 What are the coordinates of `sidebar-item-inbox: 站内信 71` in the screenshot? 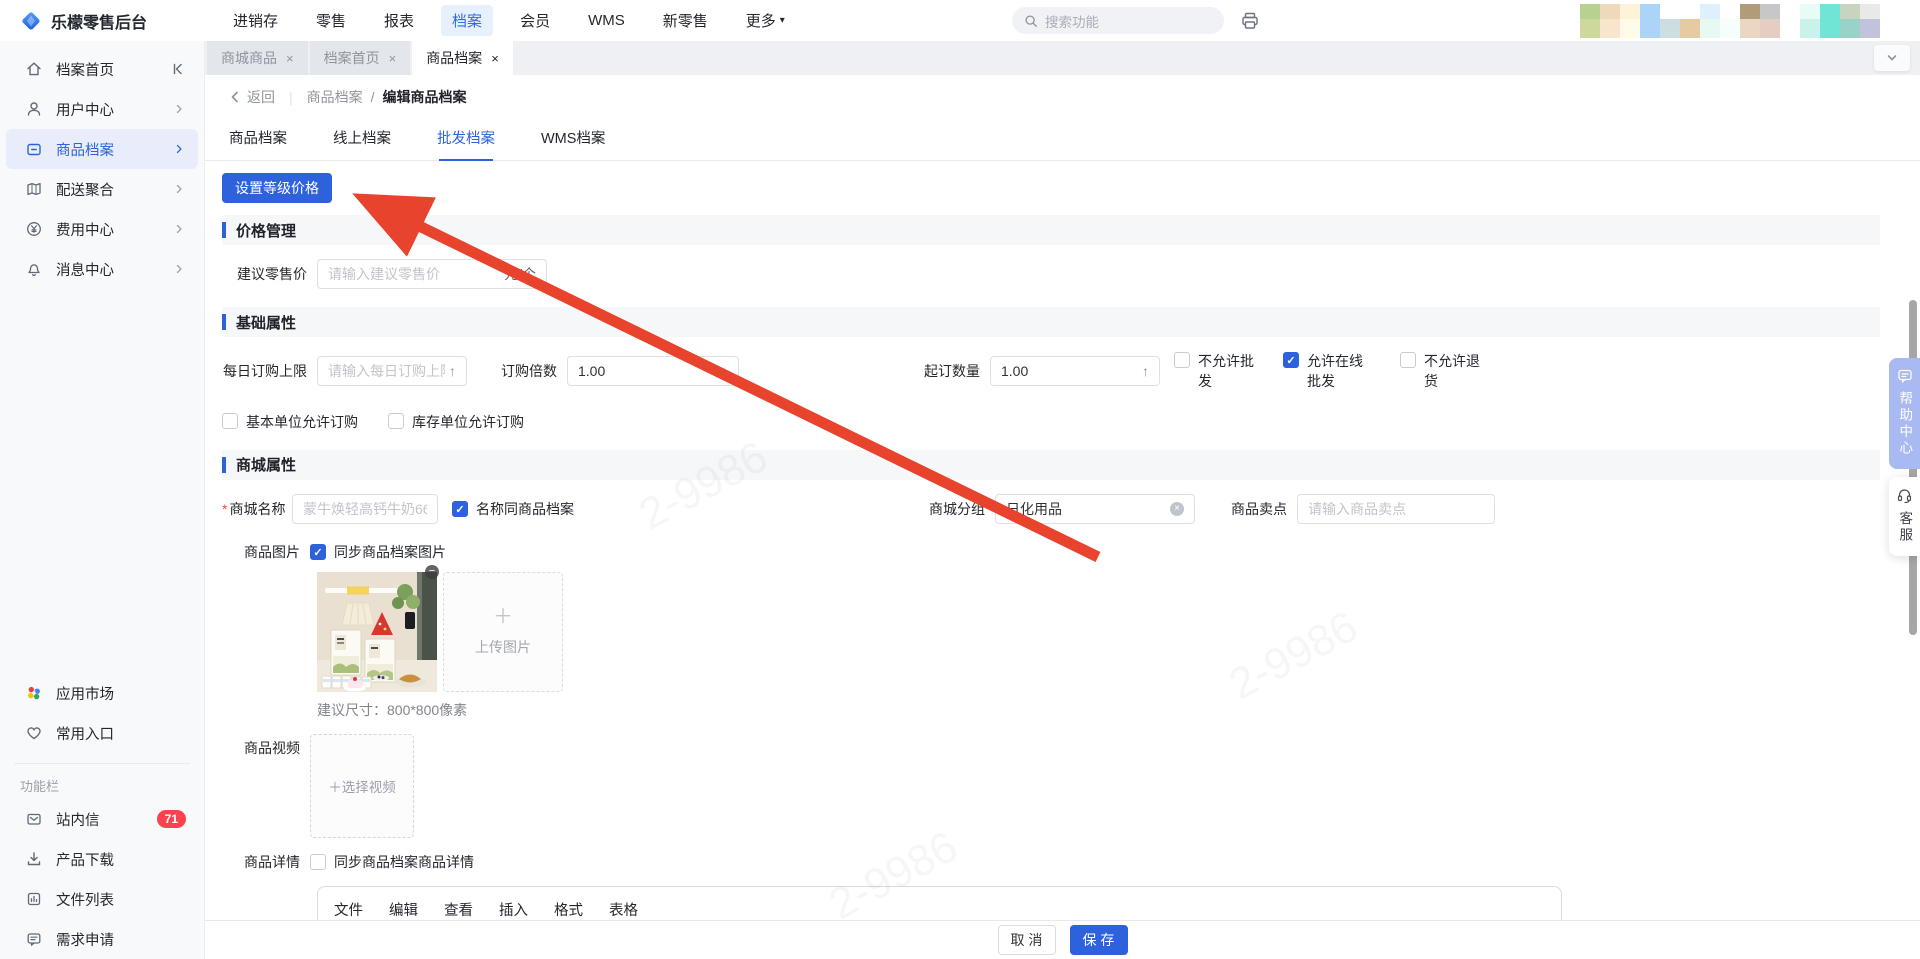 It's located at (102, 819).